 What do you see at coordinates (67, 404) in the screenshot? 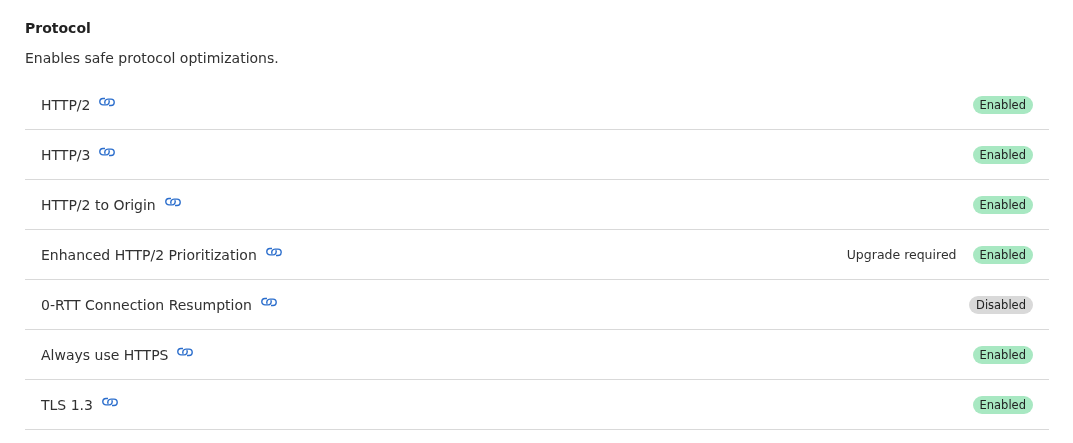
I see `setting-name: TLS 1.3` at bounding box center [67, 404].